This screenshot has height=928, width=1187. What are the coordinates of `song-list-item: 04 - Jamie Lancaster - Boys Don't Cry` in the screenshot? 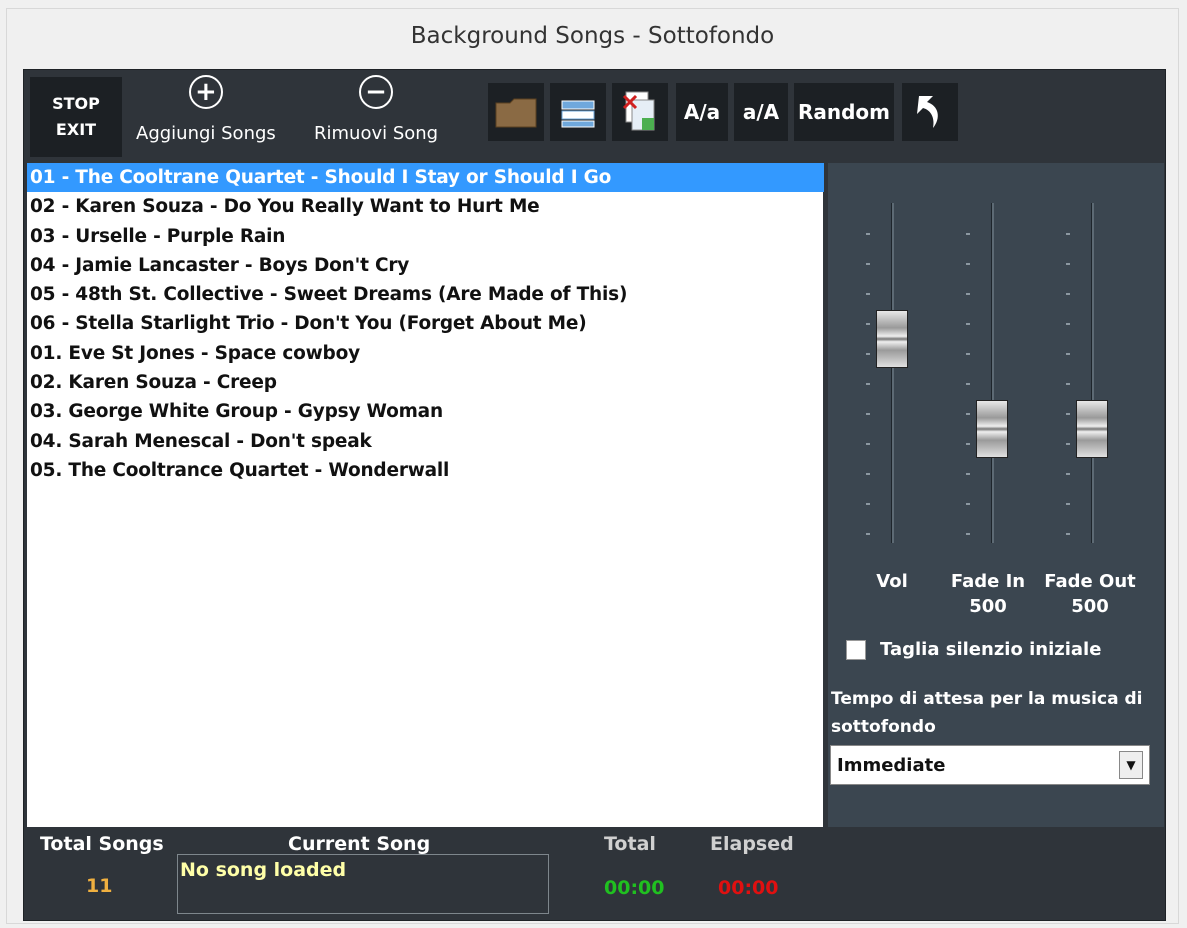 It's located at (425, 265).